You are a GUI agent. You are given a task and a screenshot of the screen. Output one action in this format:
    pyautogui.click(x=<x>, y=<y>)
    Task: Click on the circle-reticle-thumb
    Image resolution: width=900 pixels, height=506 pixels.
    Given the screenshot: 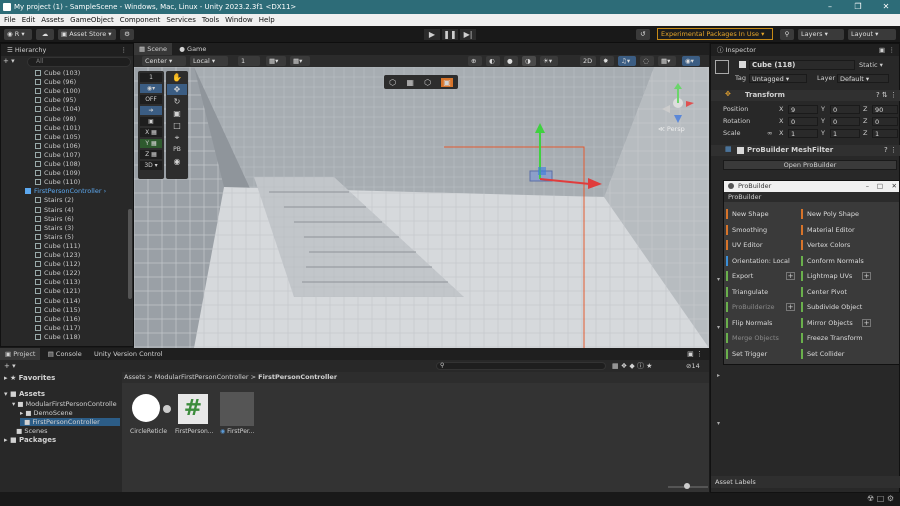 What is the action you would take?
    pyautogui.click(x=146, y=408)
    